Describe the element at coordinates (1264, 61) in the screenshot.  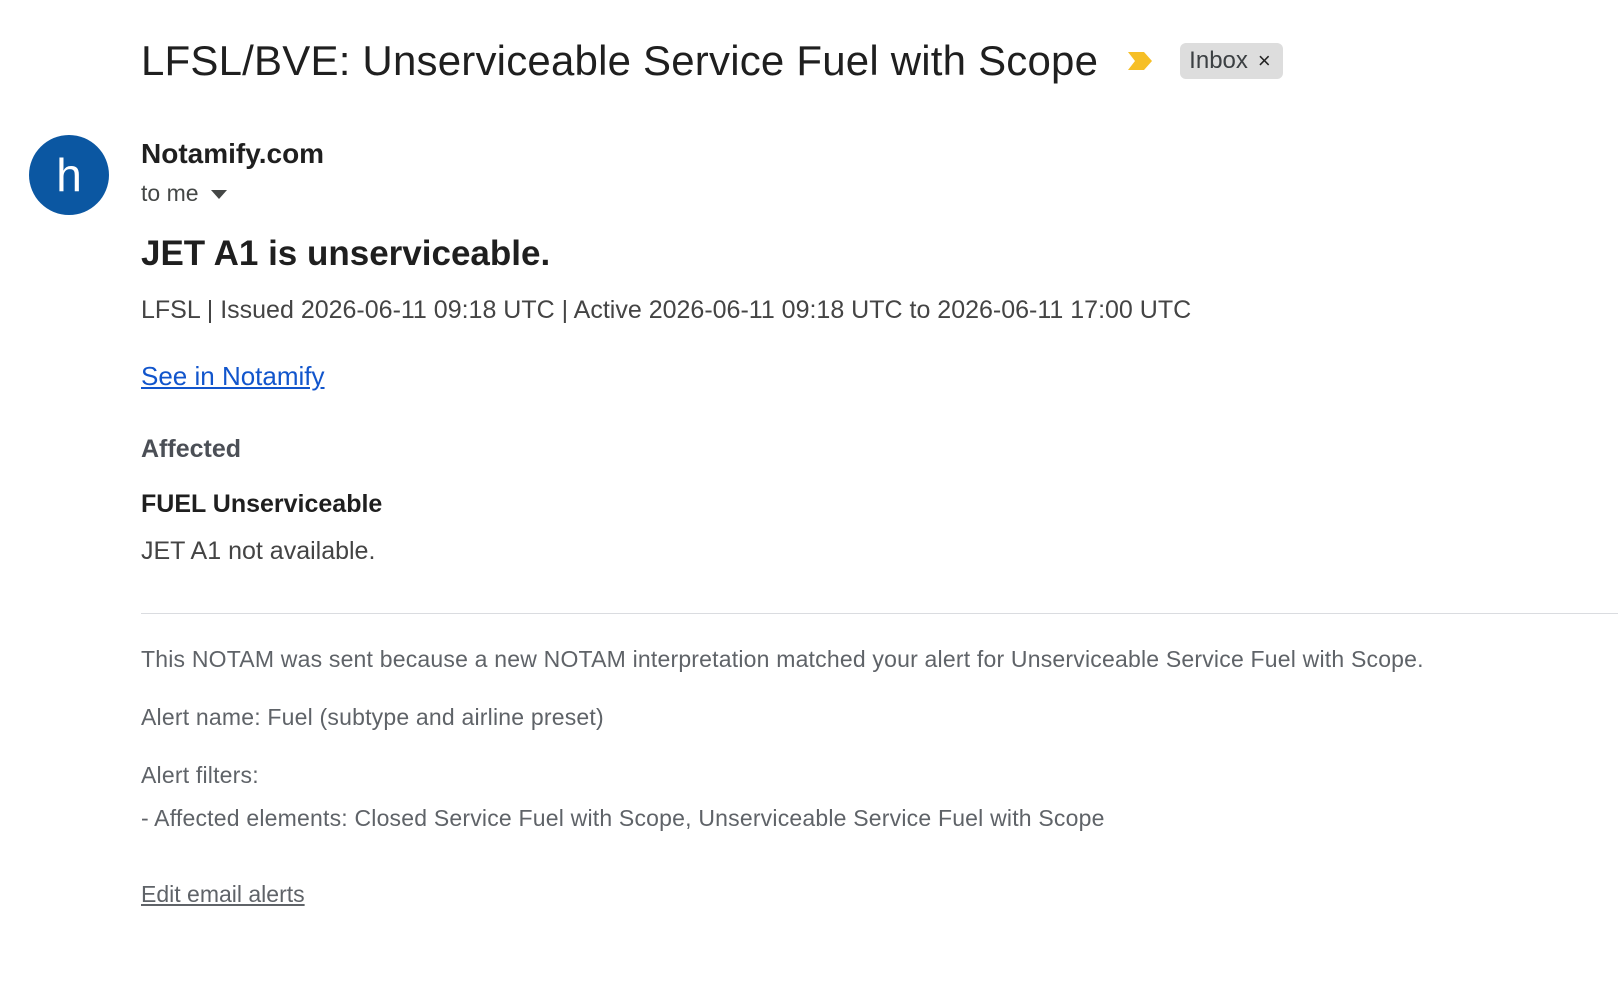
I see `remove-label-icon: ×` at that location.